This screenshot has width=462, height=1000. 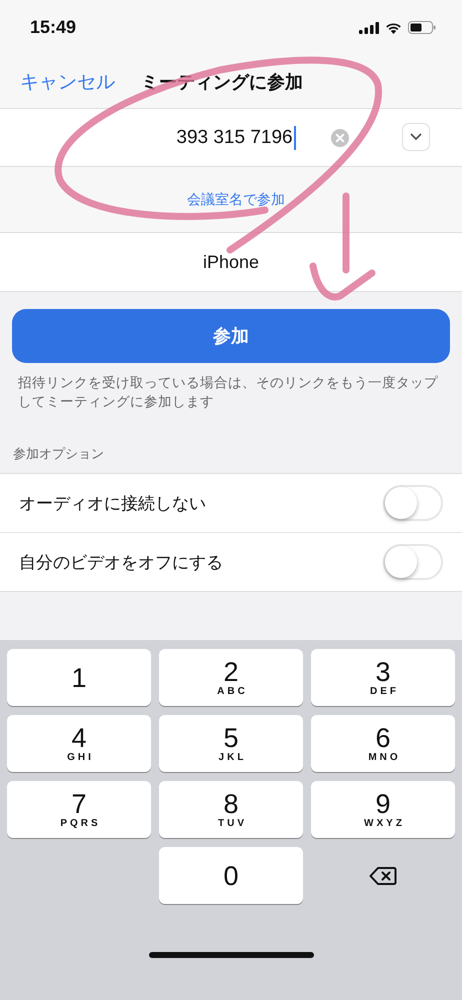 What do you see at coordinates (236, 199) in the screenshot?
I see `join-by-room-name-link: 会議室名で参加` at bounding box center [236, 199].